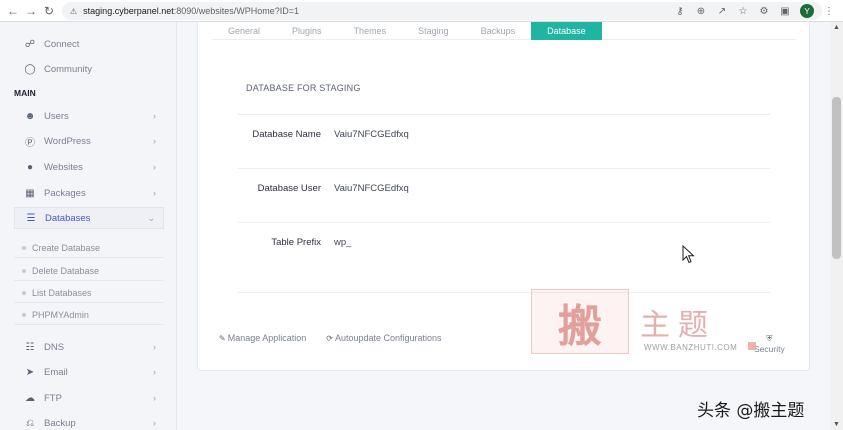  Describe the element at coordinates (56, 372) in the screenshot. I see `sidebar-item-label: Email` at that location.